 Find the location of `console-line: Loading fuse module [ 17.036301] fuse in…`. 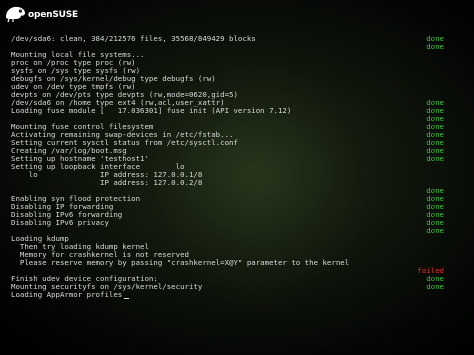

console-line: Loading fuse module [ 17.036301] fuse in… is located at coordinates (238, 111).